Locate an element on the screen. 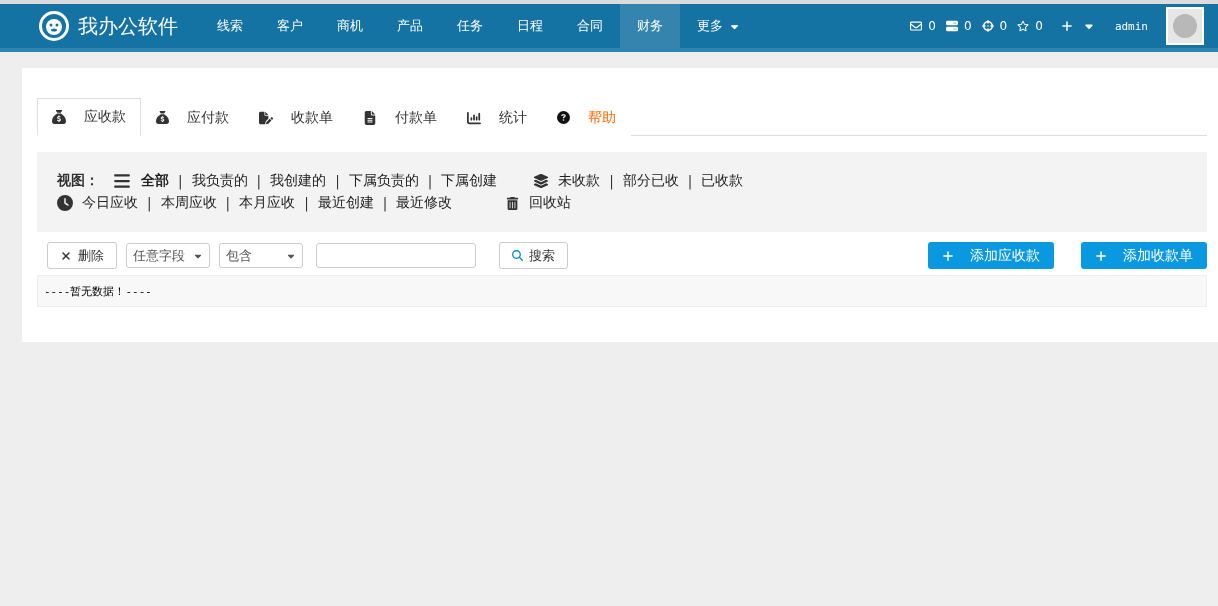  field-select: 任意字段 is located at coordinates (168, 255).